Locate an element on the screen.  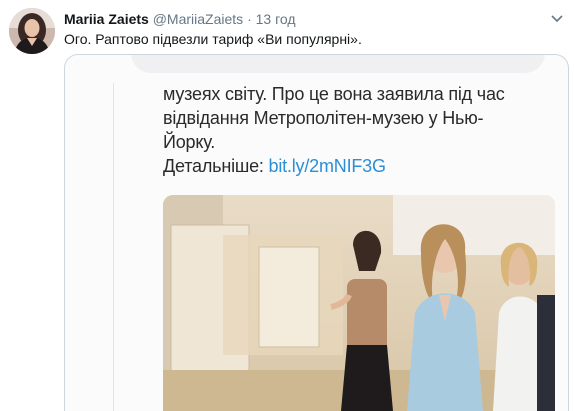
avatar-image is located at coordinates (32, 31).